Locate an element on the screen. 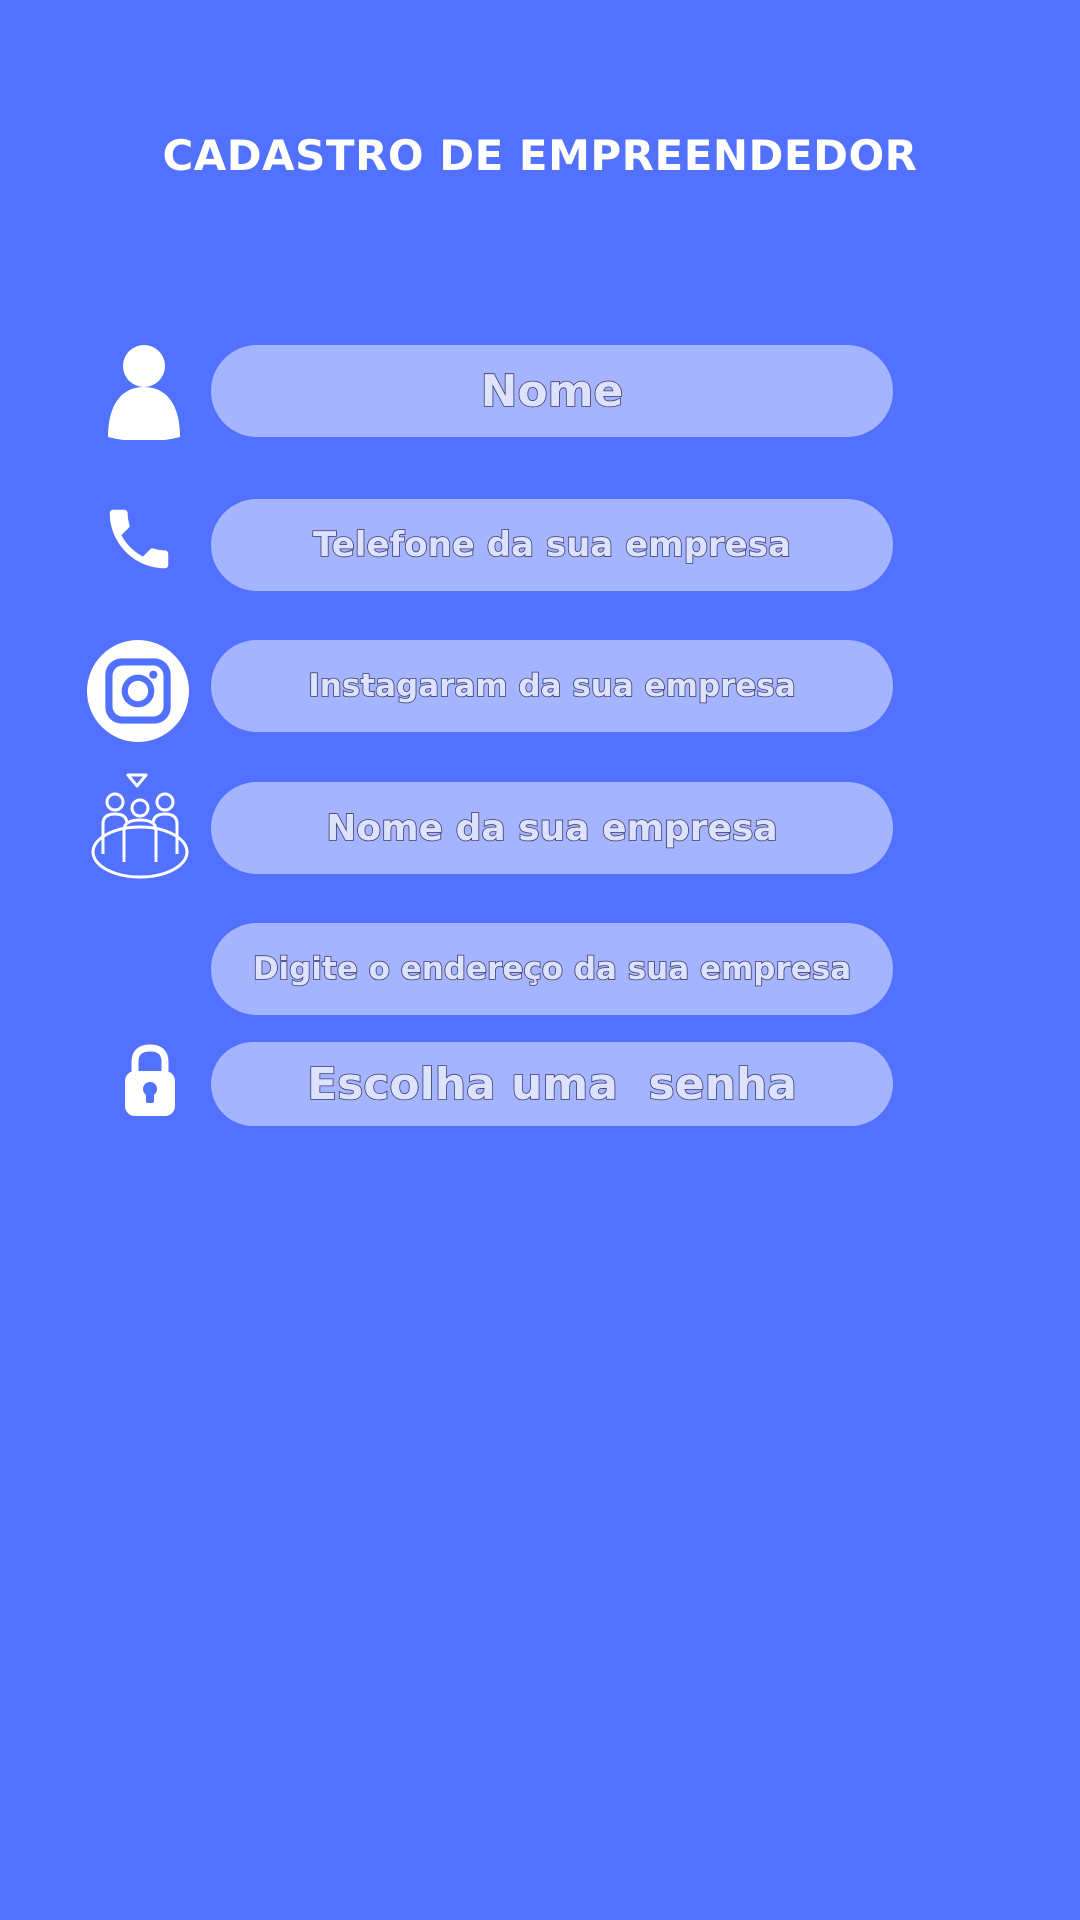 This screenshot has width=1080, height=1920. company-name-field-label: Nome da sua empresa is located at coordinates (551, 828).